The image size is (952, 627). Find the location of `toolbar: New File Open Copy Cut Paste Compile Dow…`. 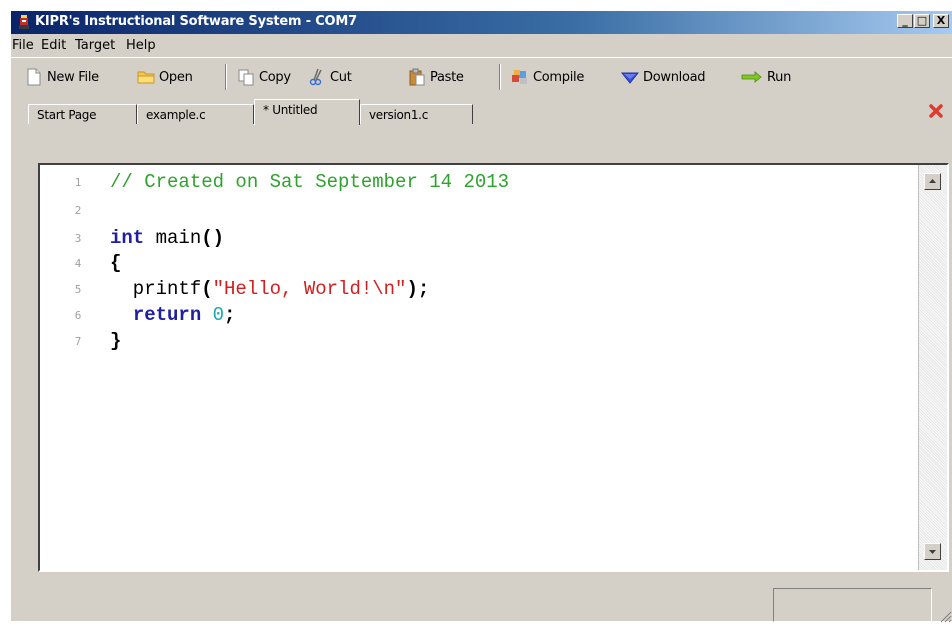

toolbar: New File Open Copy Cut Paste Compile Dow… is located at coordinates (481, 76).